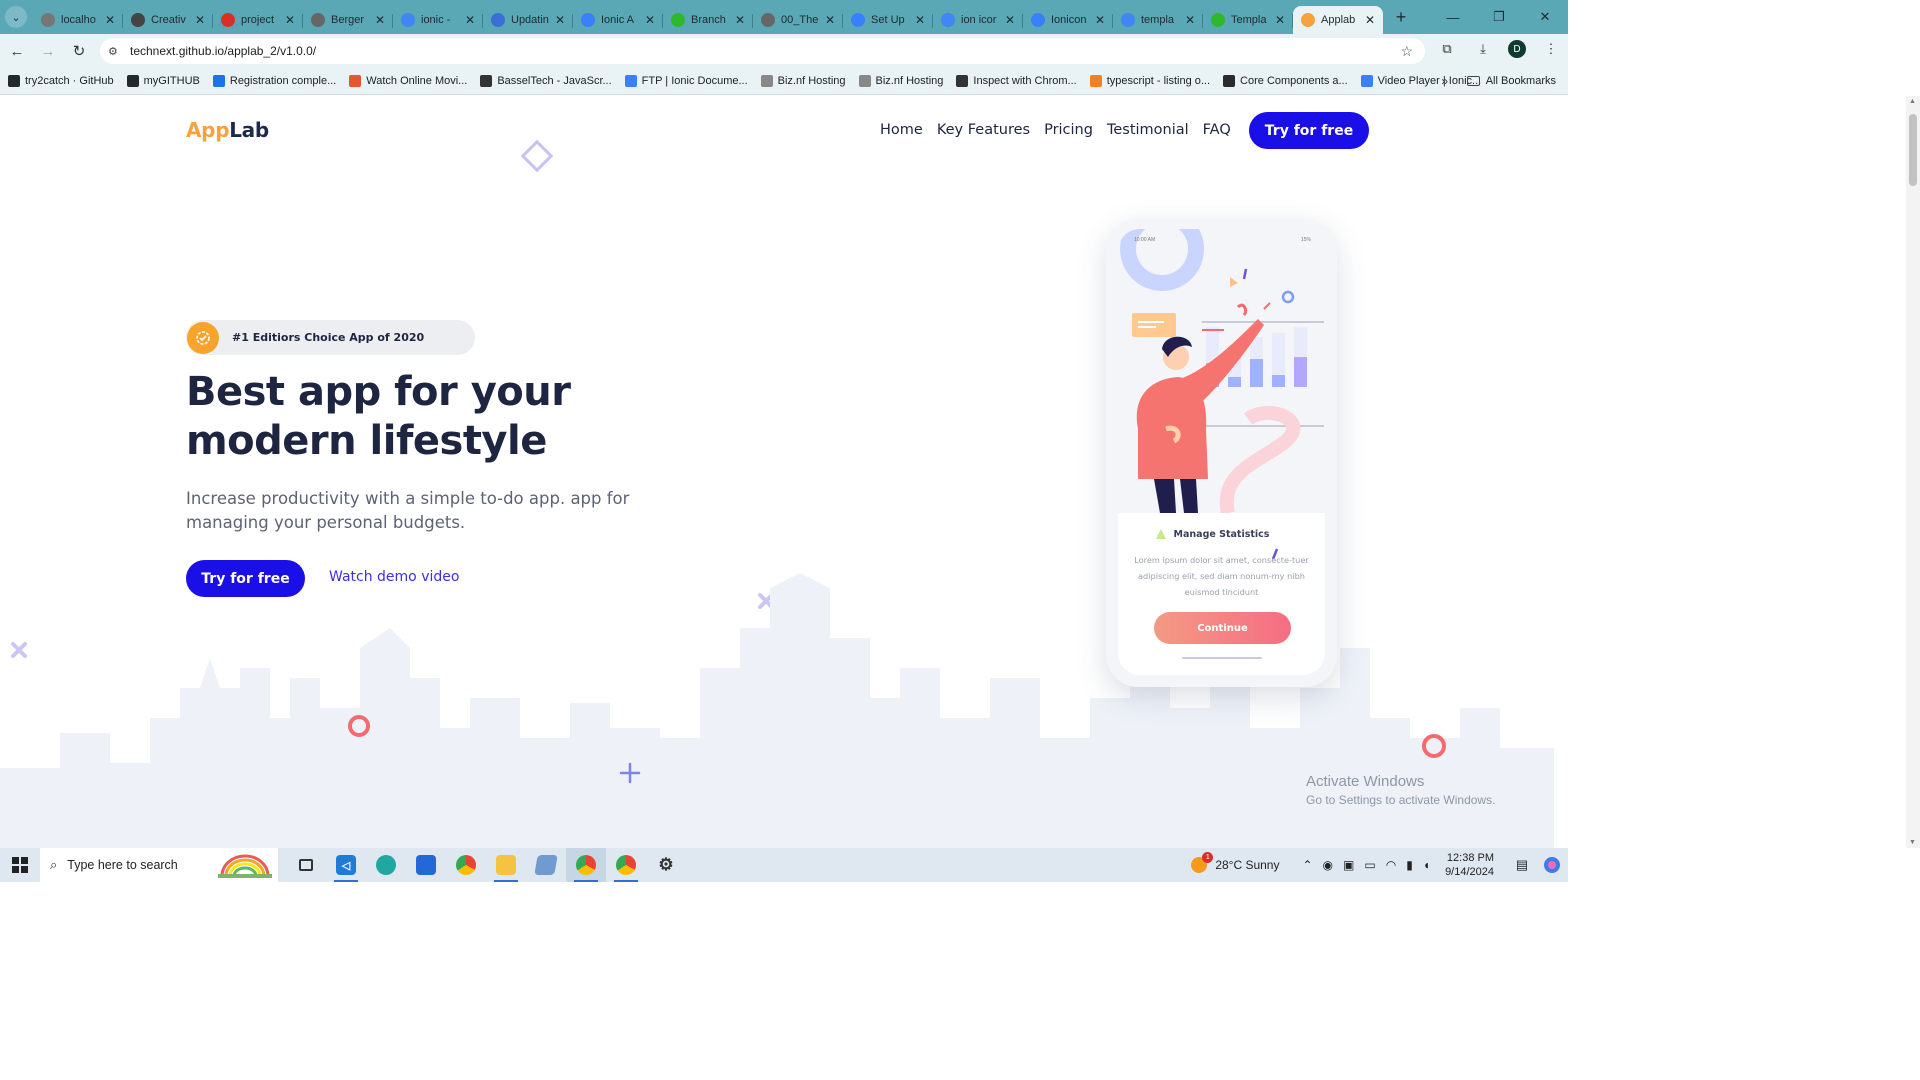  Describe the element at coordinates (626, 865) in the screenshot. I see `chrome-profile-2-icon` at that location.